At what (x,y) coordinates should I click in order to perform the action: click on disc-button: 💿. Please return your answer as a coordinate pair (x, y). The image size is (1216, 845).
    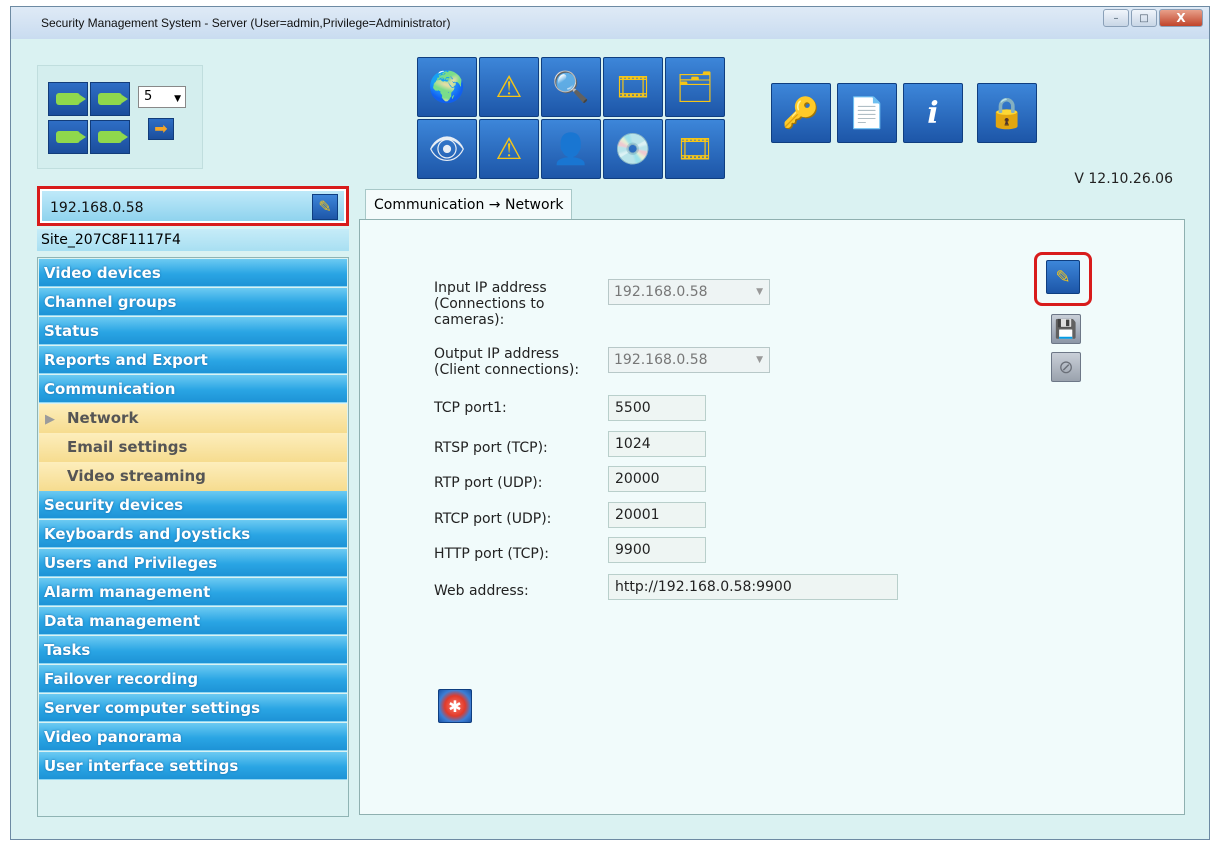
    Looking at the image, I should click on (633, 149).